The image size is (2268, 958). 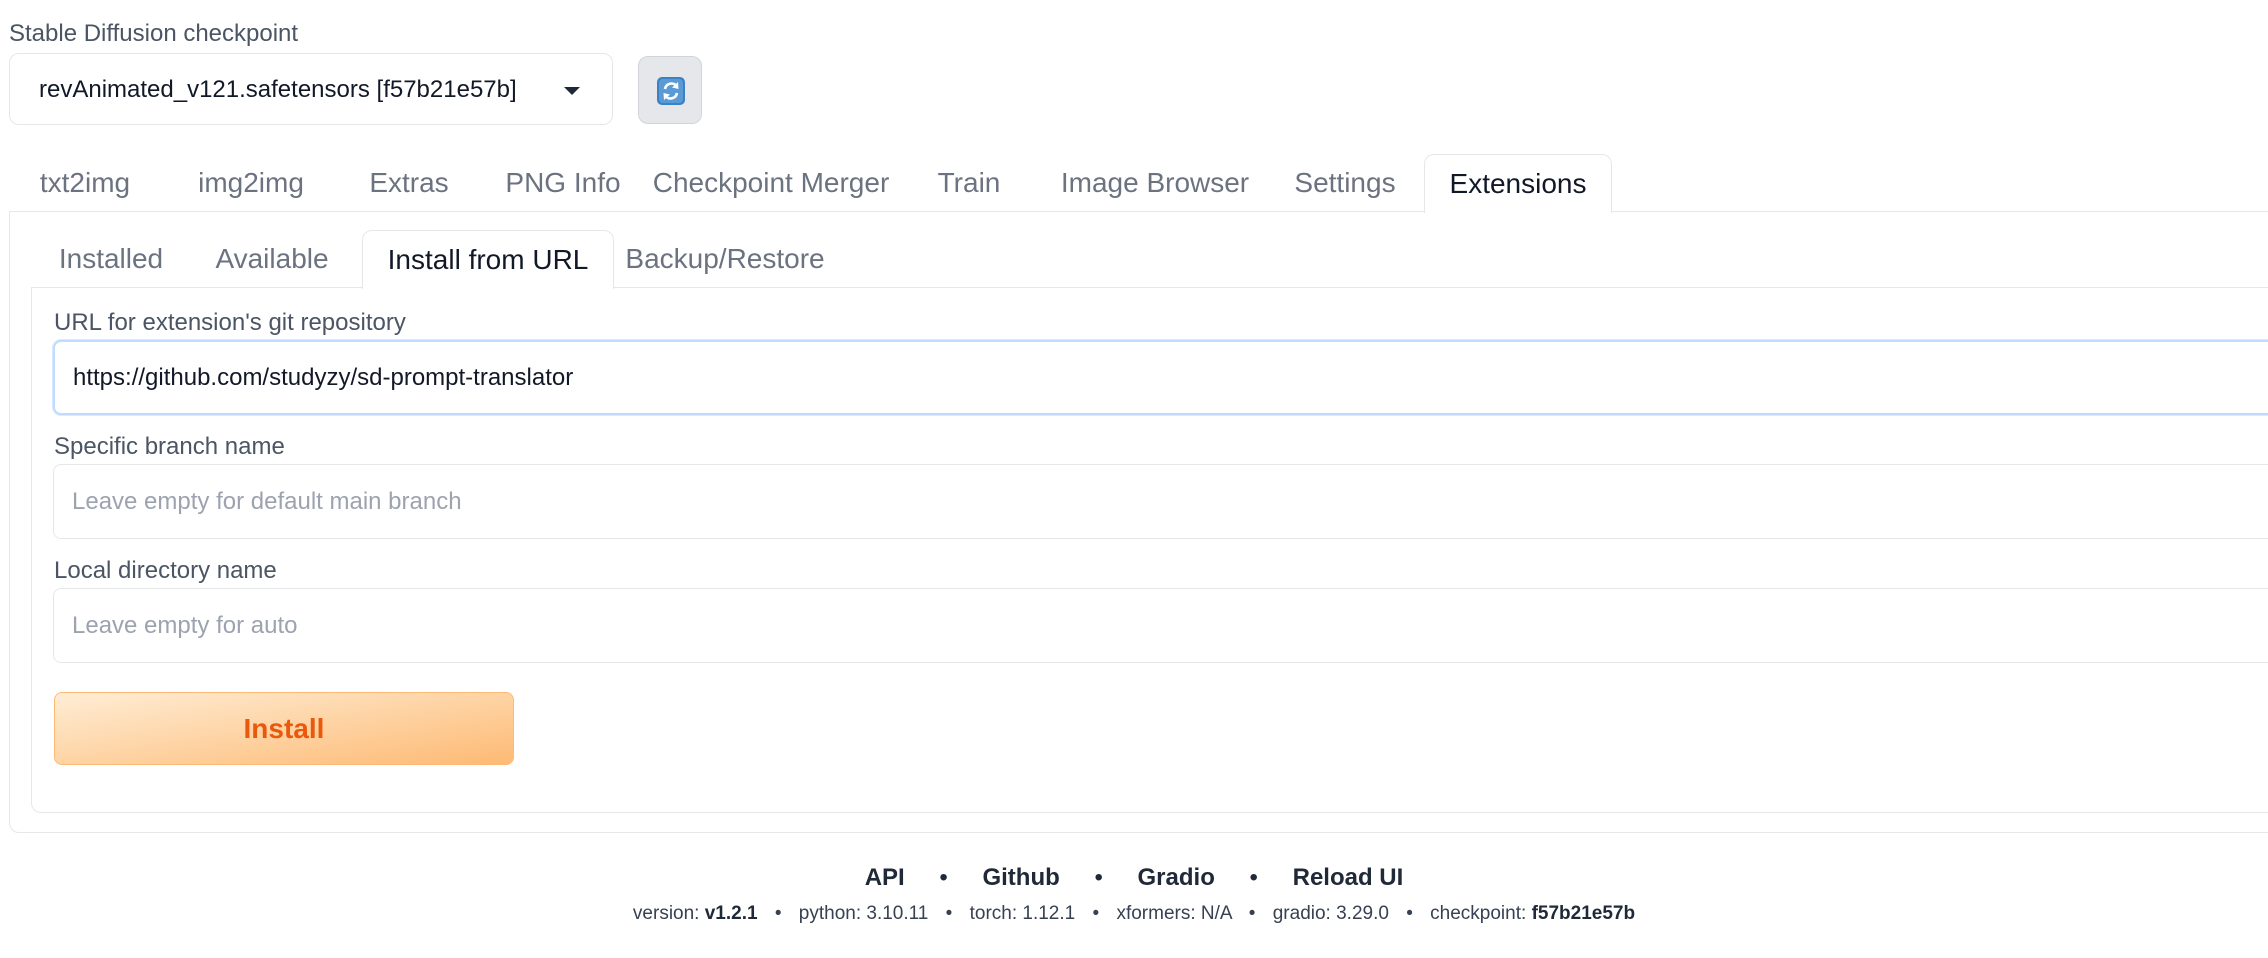 What do you see at coordinates (1345, 183) in the screenshot?
I see `tab-settings: Settings` at bounding box center [1345, 183].